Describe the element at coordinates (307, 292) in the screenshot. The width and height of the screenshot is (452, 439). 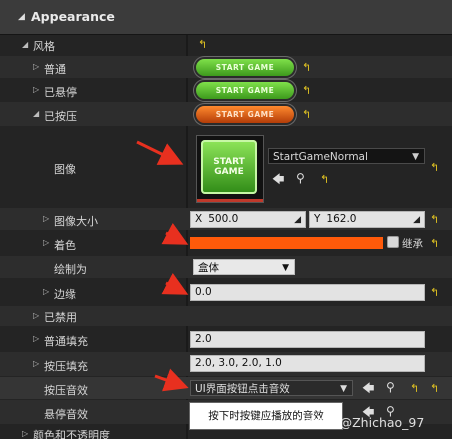
I see `margin-field: 0.0` at that location.